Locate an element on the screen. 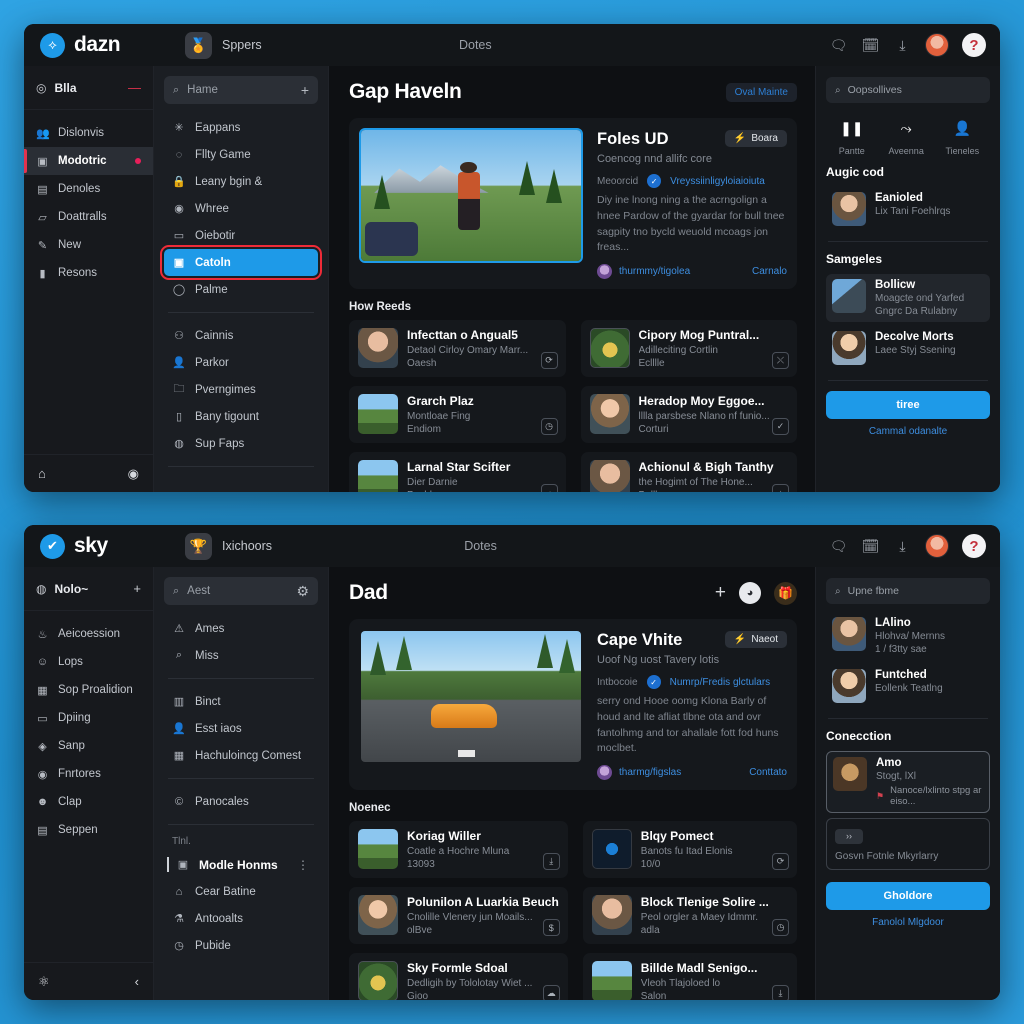 This screenshot has height=1024, width=1024. rail-header: ◍ Nolo~ + is located at coordinates (88, 589).